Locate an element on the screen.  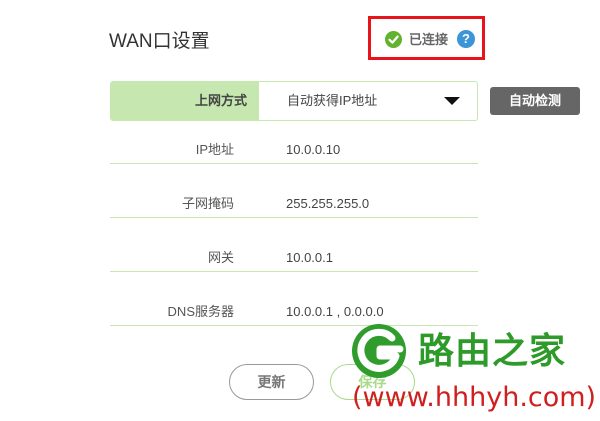
subnet-value: 255.255.255.0 is located at coordinates (328, 203).